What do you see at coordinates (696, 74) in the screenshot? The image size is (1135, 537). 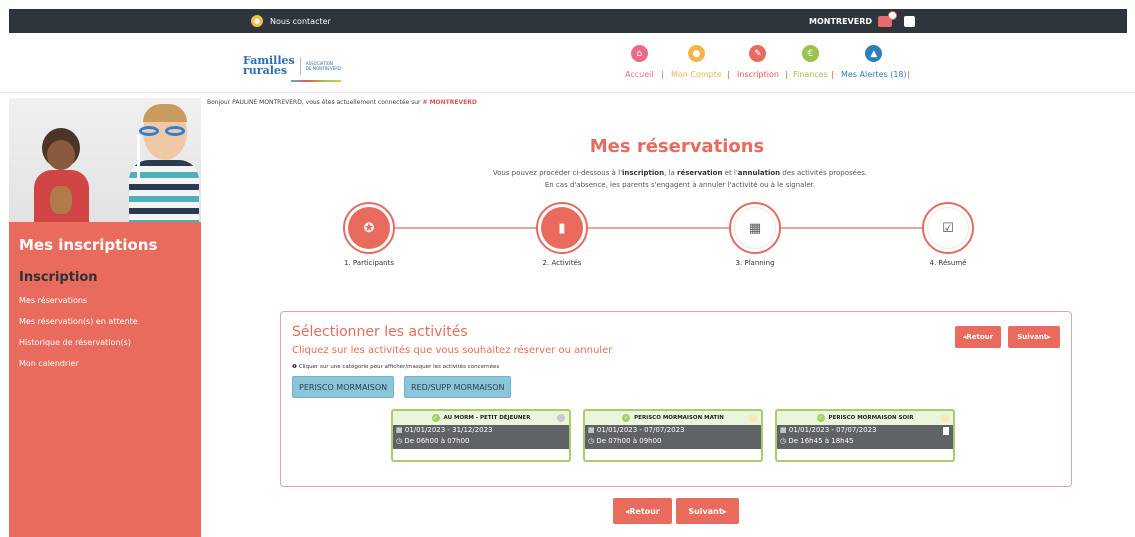 I see `menu-label: Mon Compte` at bounding box center [696, 74].